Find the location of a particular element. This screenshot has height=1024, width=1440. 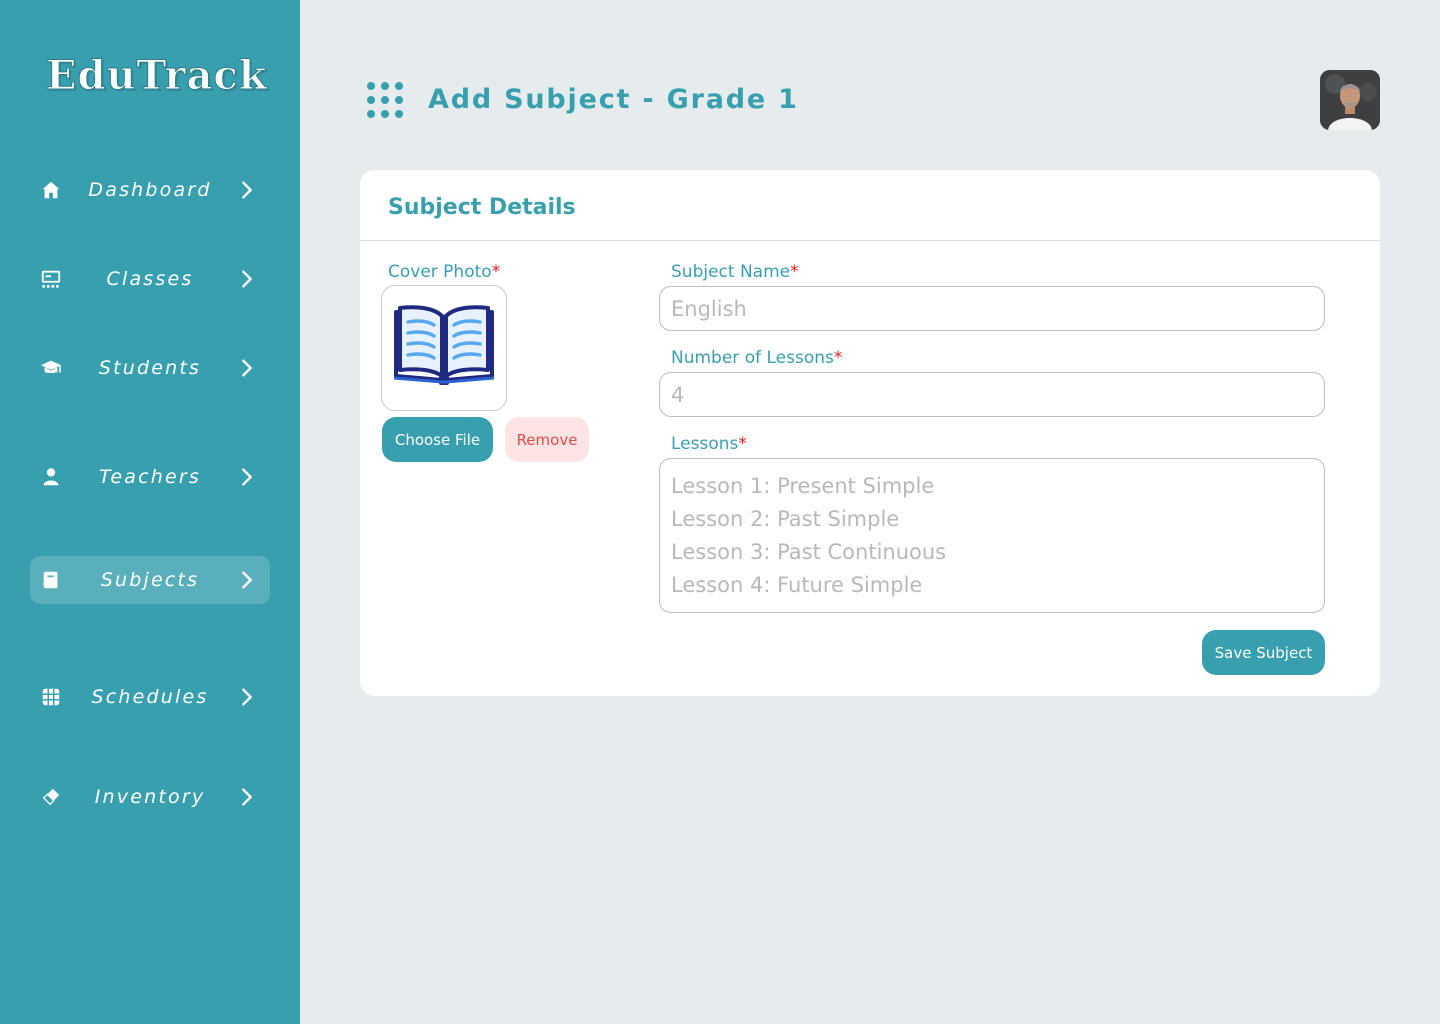

subject-name-input is located at coordinates (992, 308).